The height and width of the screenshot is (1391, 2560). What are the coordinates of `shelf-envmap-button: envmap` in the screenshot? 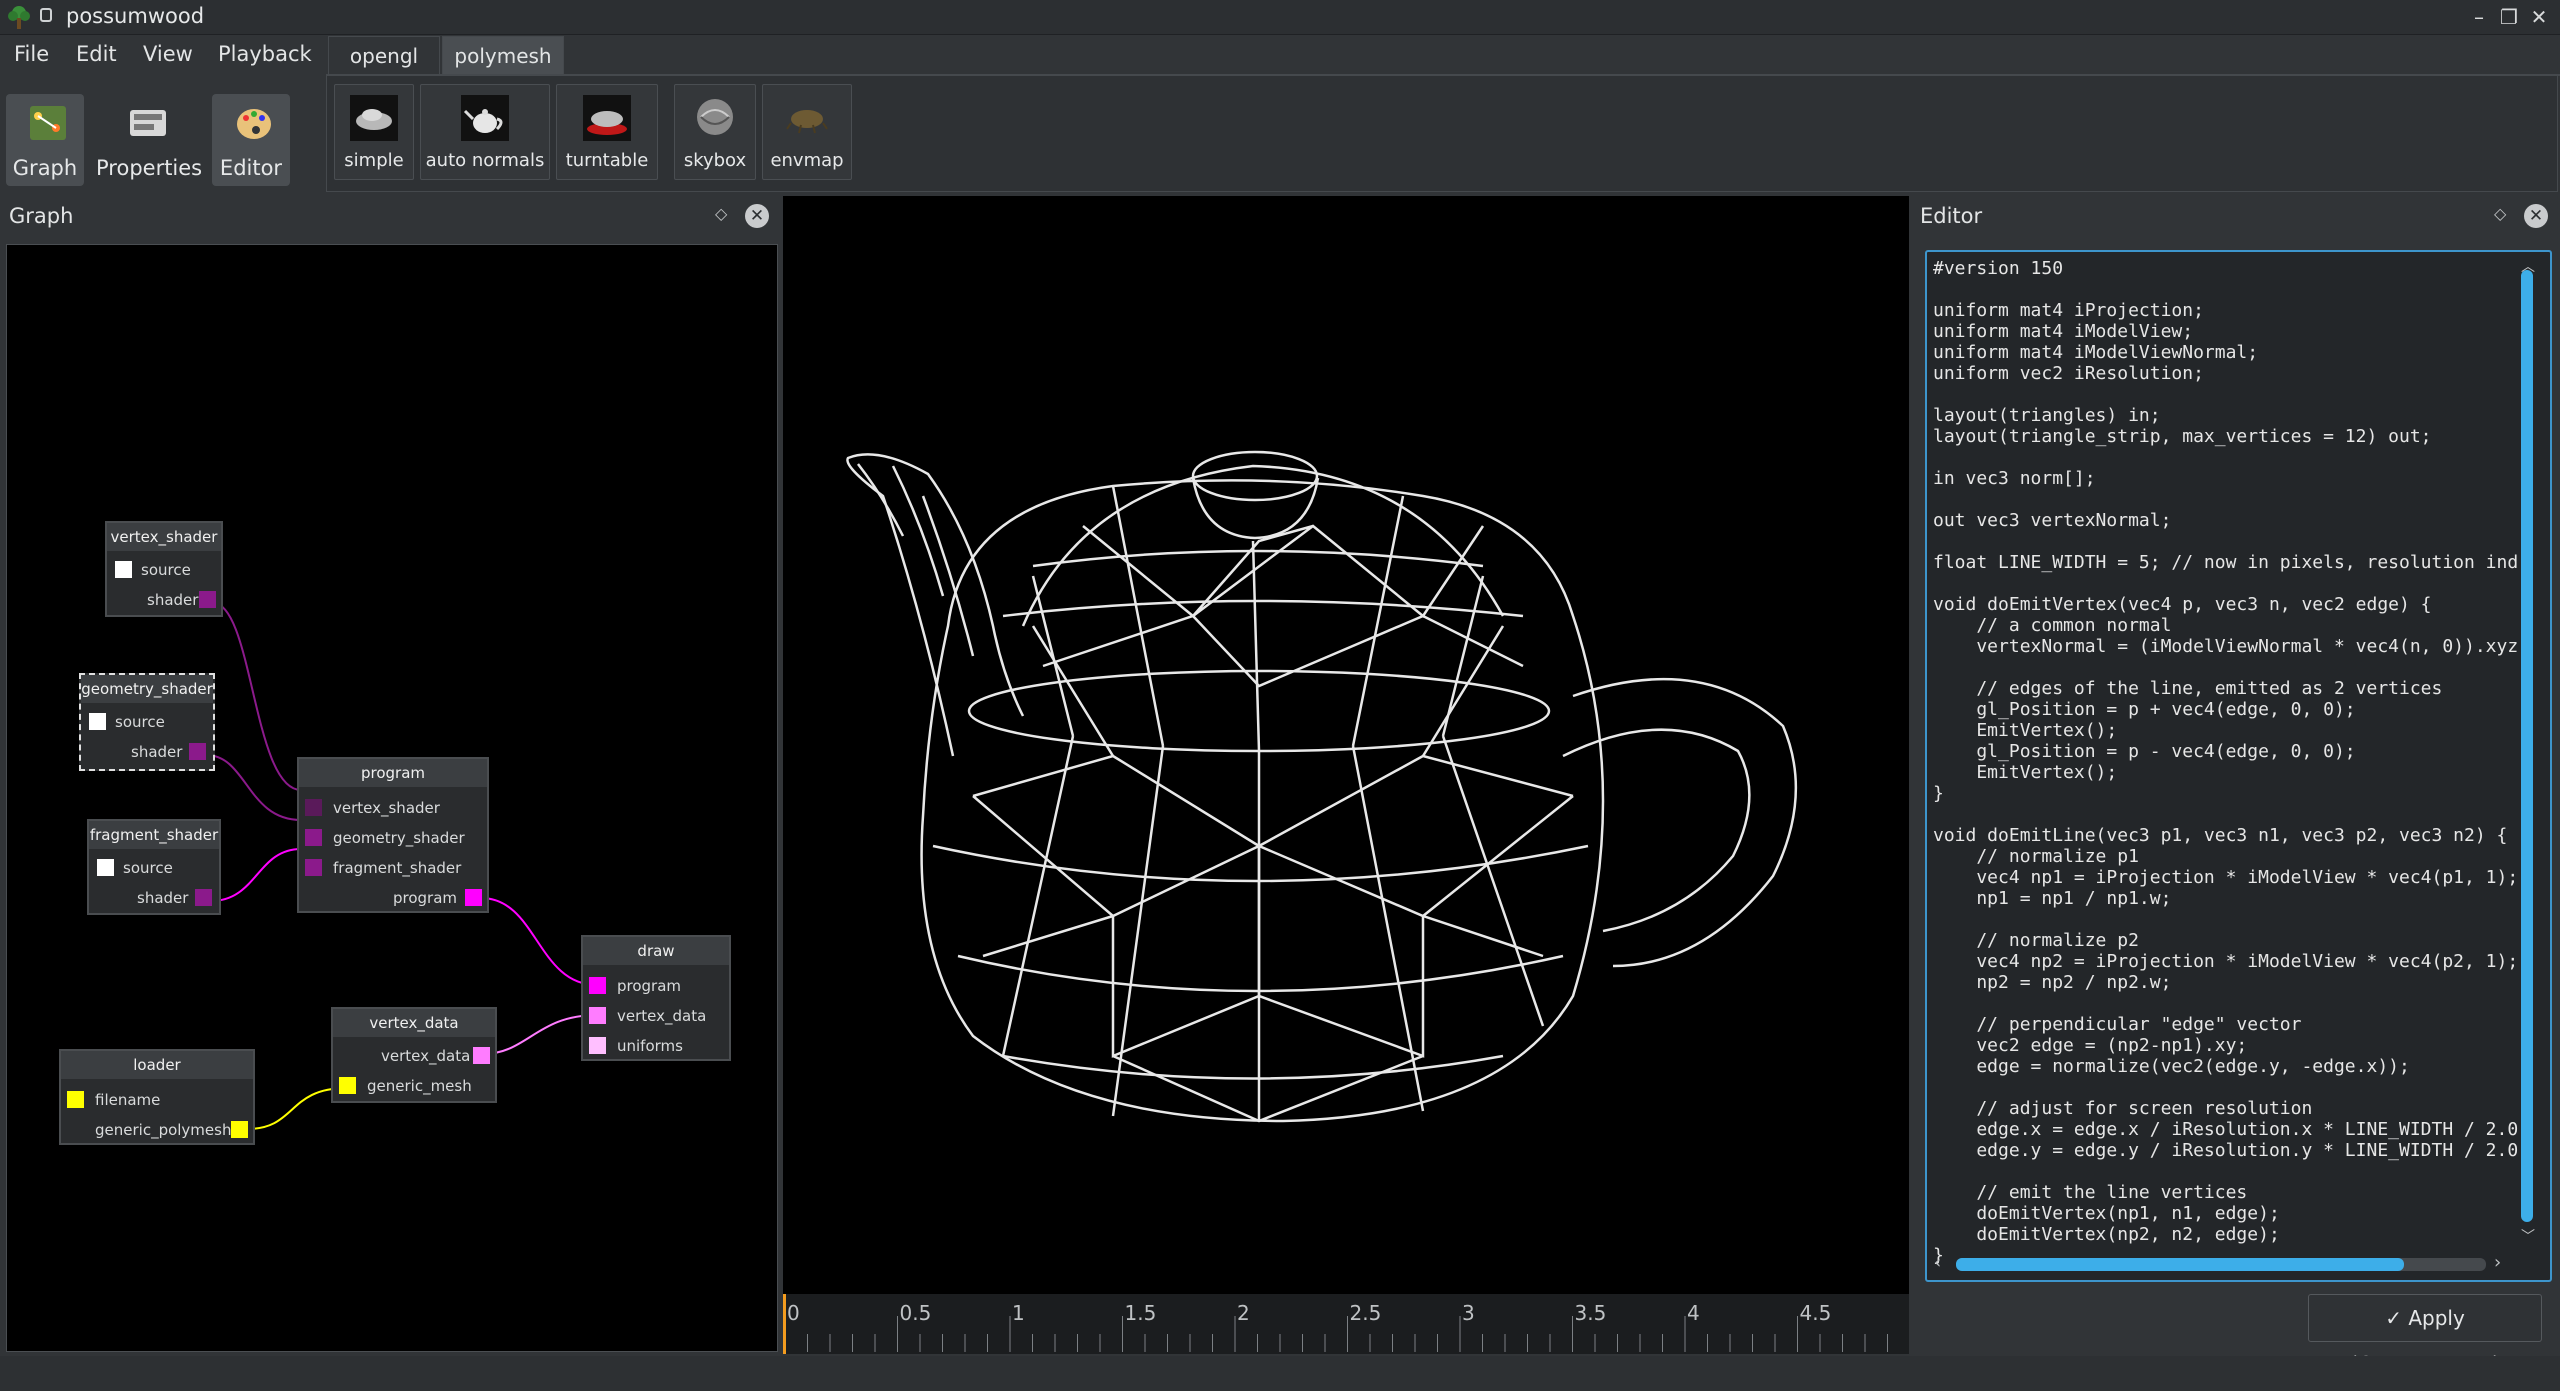 It's located at (807, 132).